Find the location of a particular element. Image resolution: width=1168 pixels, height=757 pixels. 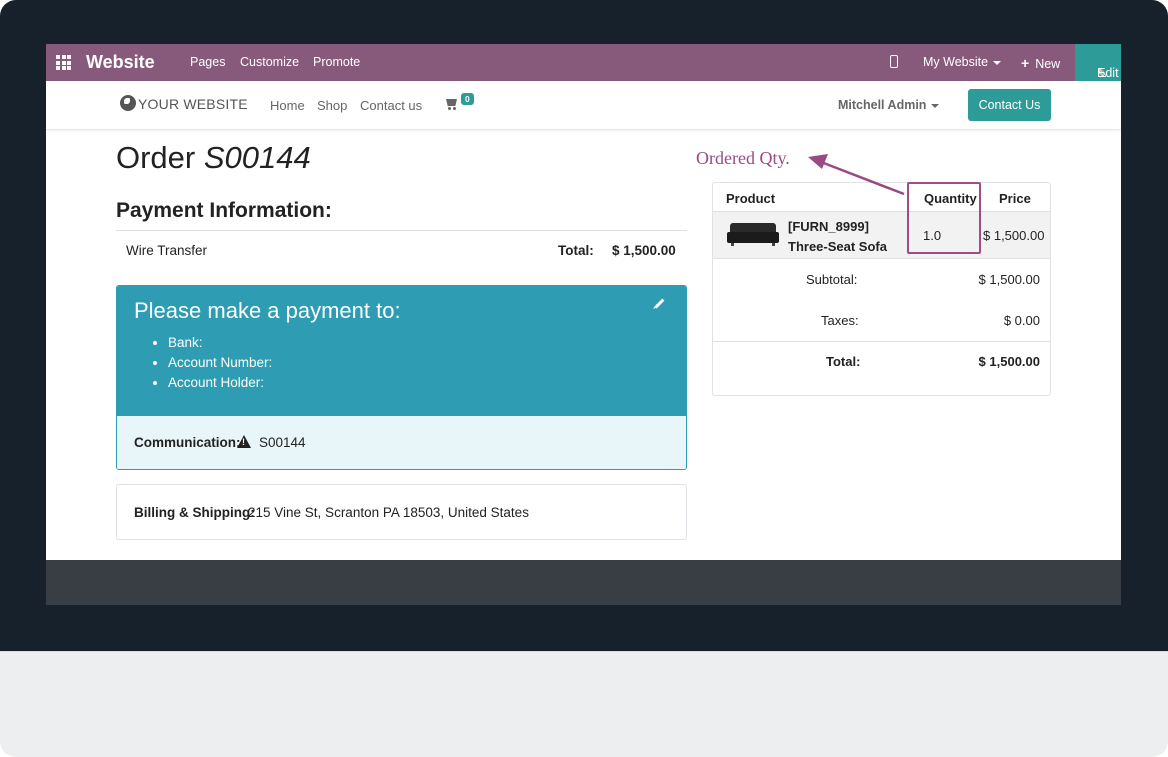

monitor-base is located at coordinates (584, 704).